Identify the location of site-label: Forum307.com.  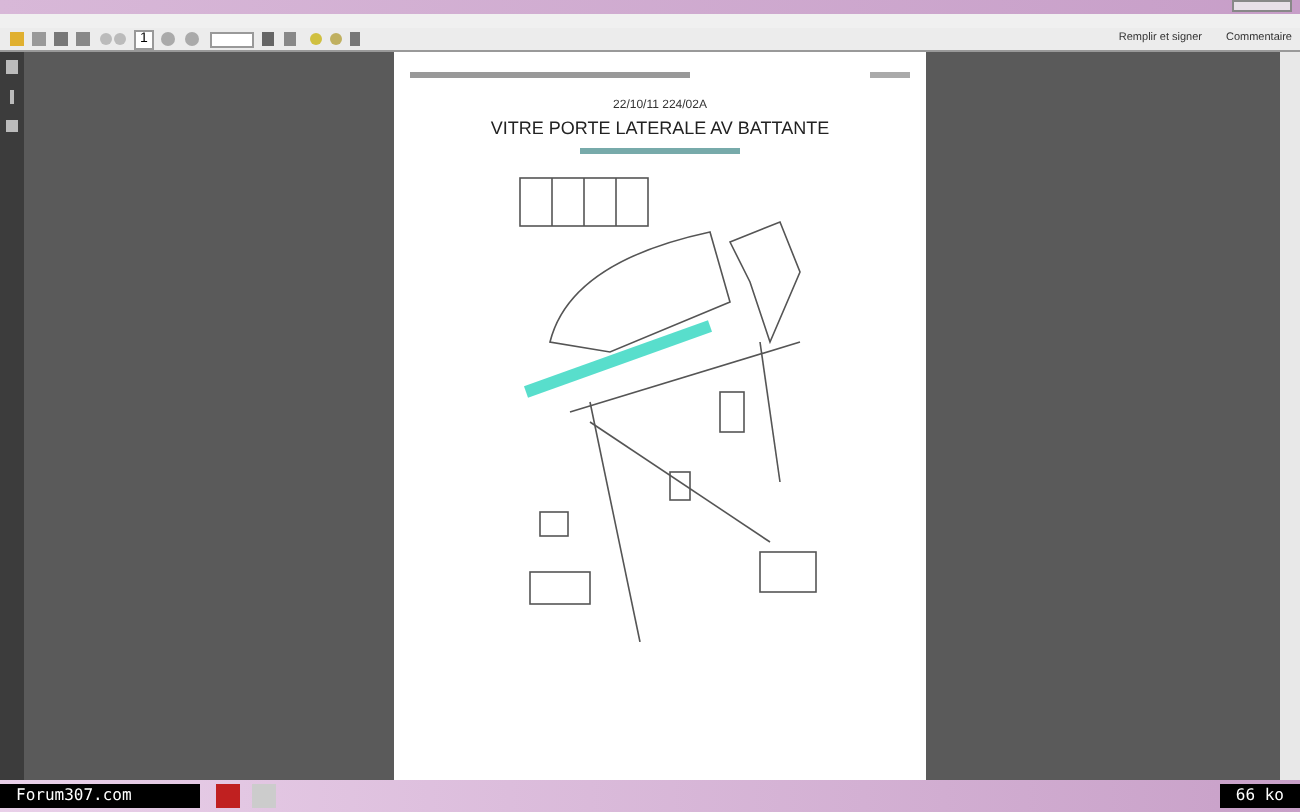
(100, 796).